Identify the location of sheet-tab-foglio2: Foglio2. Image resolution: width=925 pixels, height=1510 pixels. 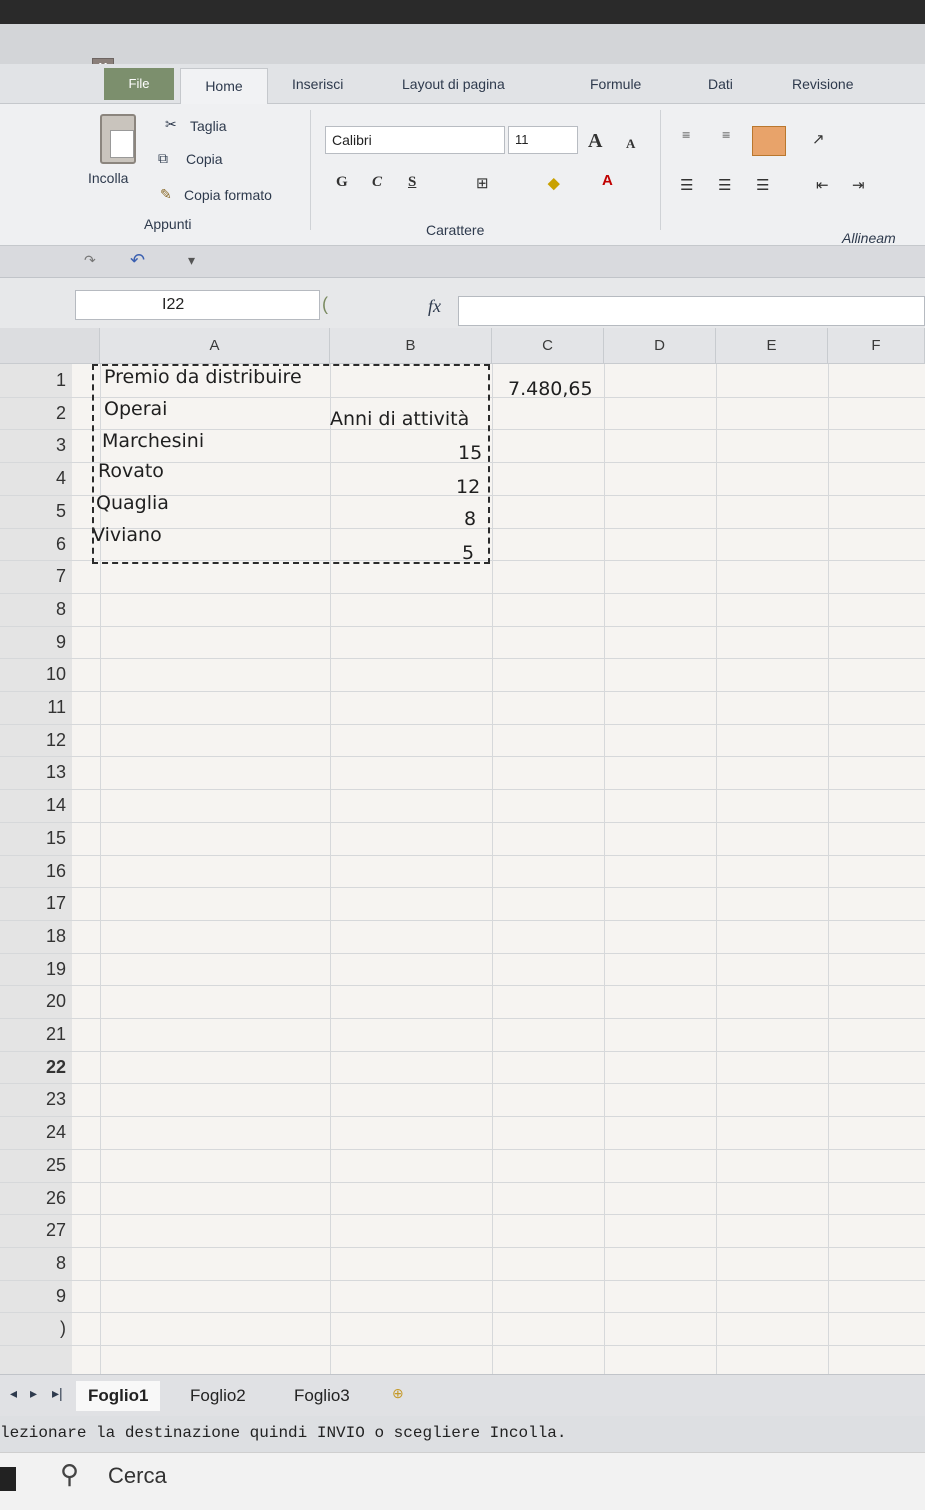
(218, 1396).